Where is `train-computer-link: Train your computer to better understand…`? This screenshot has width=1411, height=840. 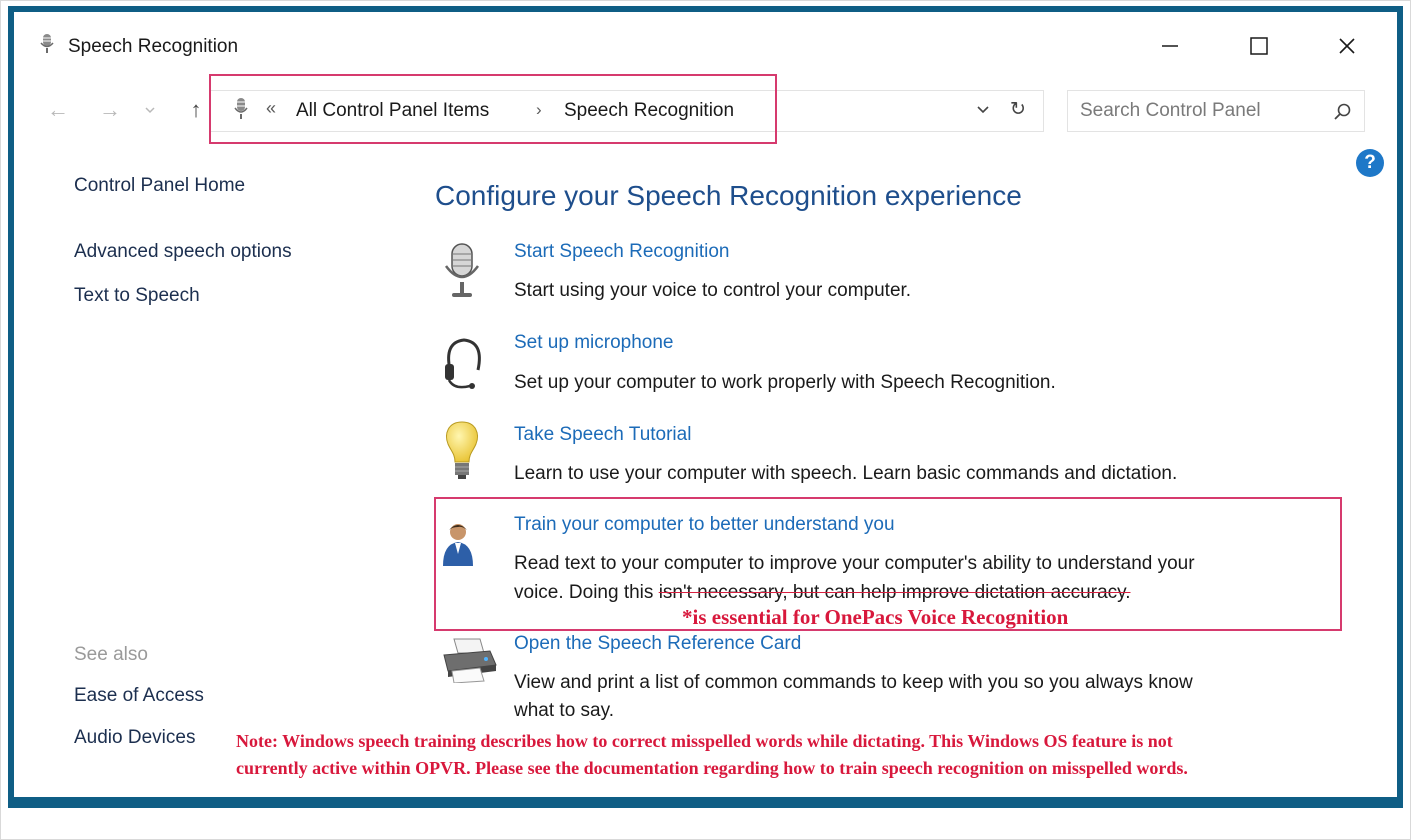 train-computer-link: Train your computer to better understand… is located at coordinates (704, 525).